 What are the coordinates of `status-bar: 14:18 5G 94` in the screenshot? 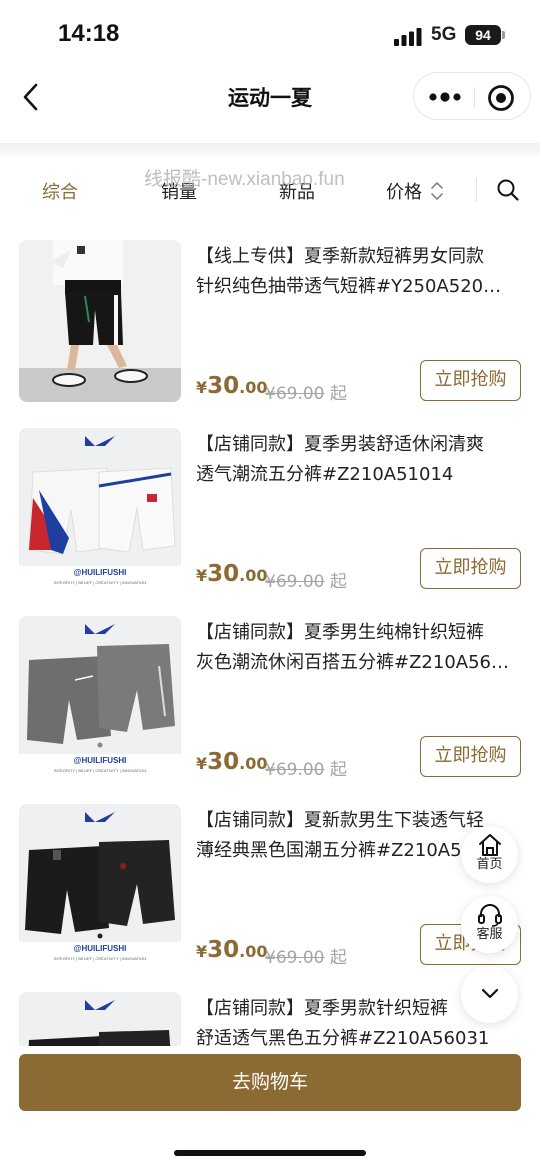 It's located at (270, 35).